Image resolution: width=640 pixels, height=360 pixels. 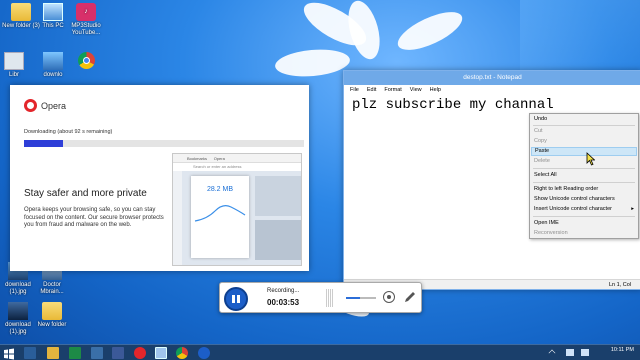 I want to click on menu-help: Help, so click(x=435, y=90).